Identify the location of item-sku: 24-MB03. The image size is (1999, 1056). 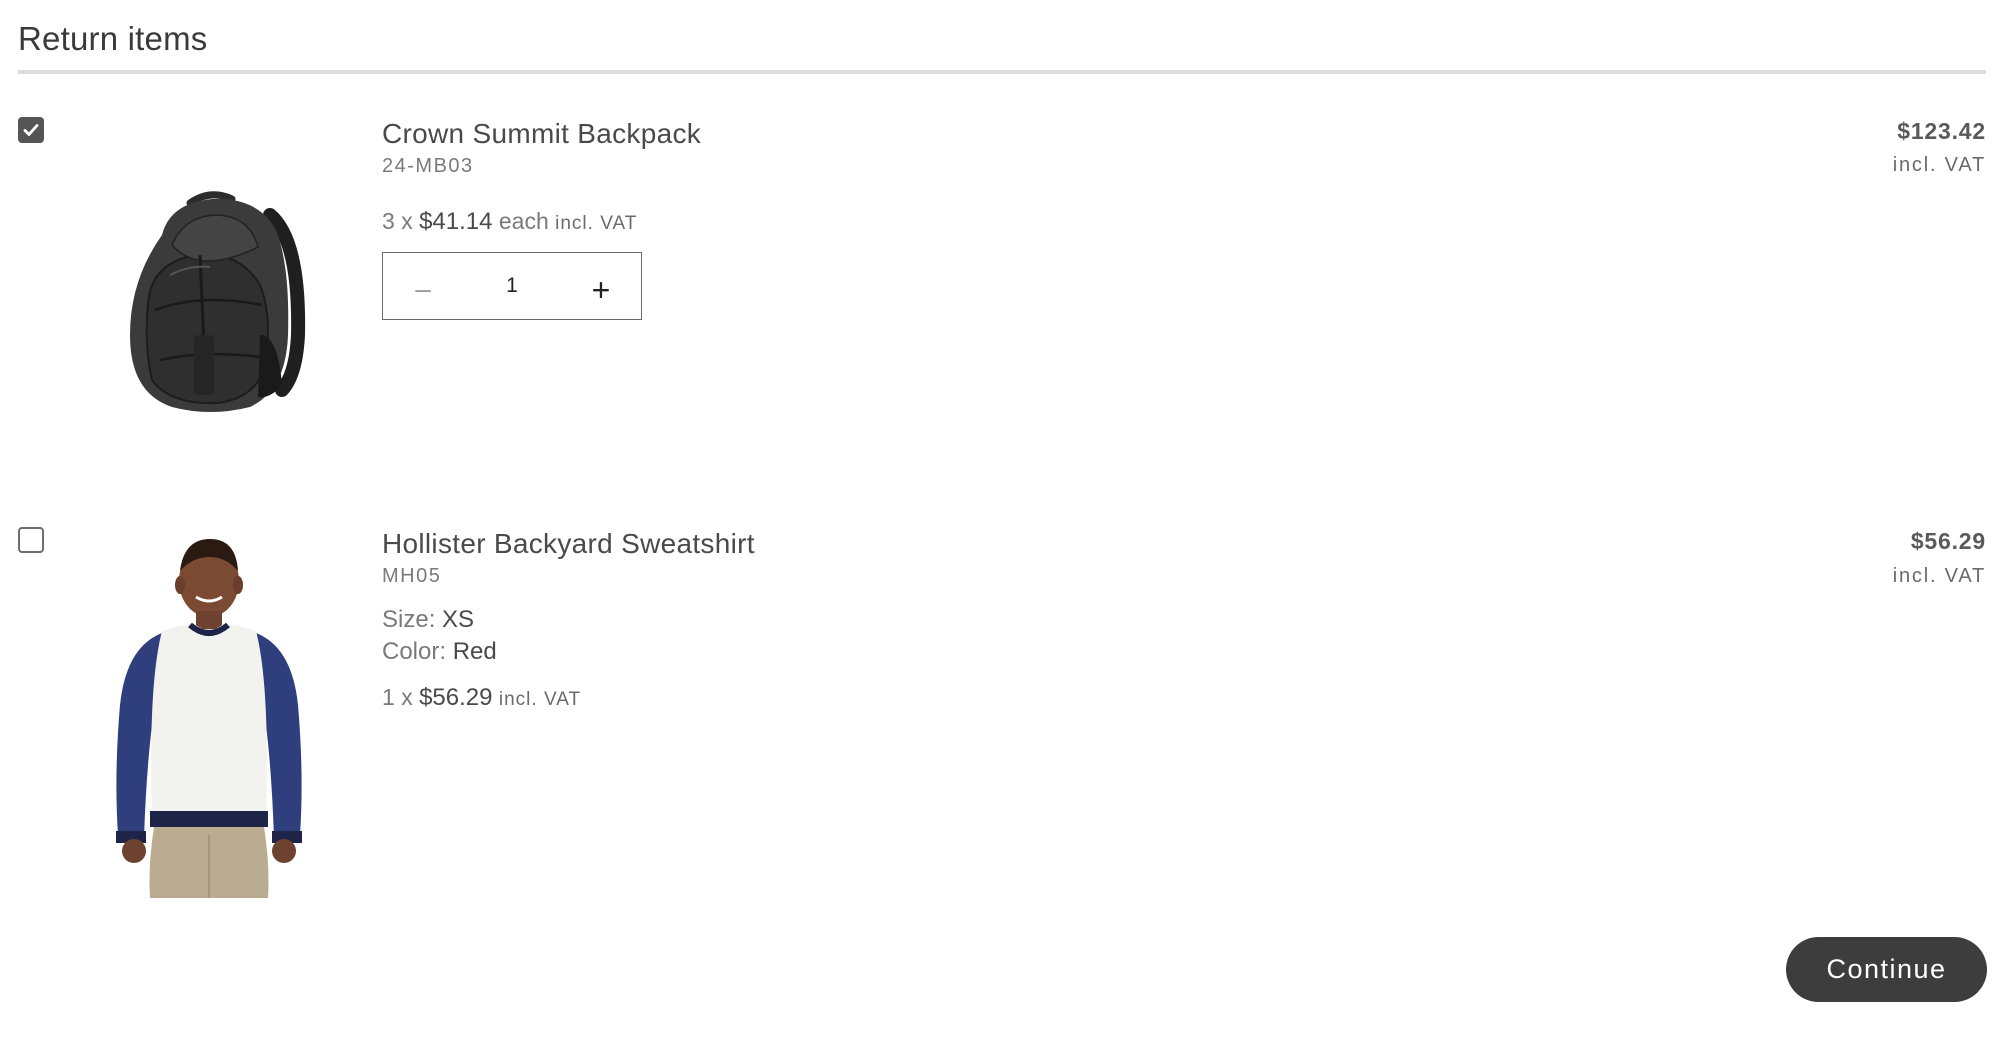
(428, 166).